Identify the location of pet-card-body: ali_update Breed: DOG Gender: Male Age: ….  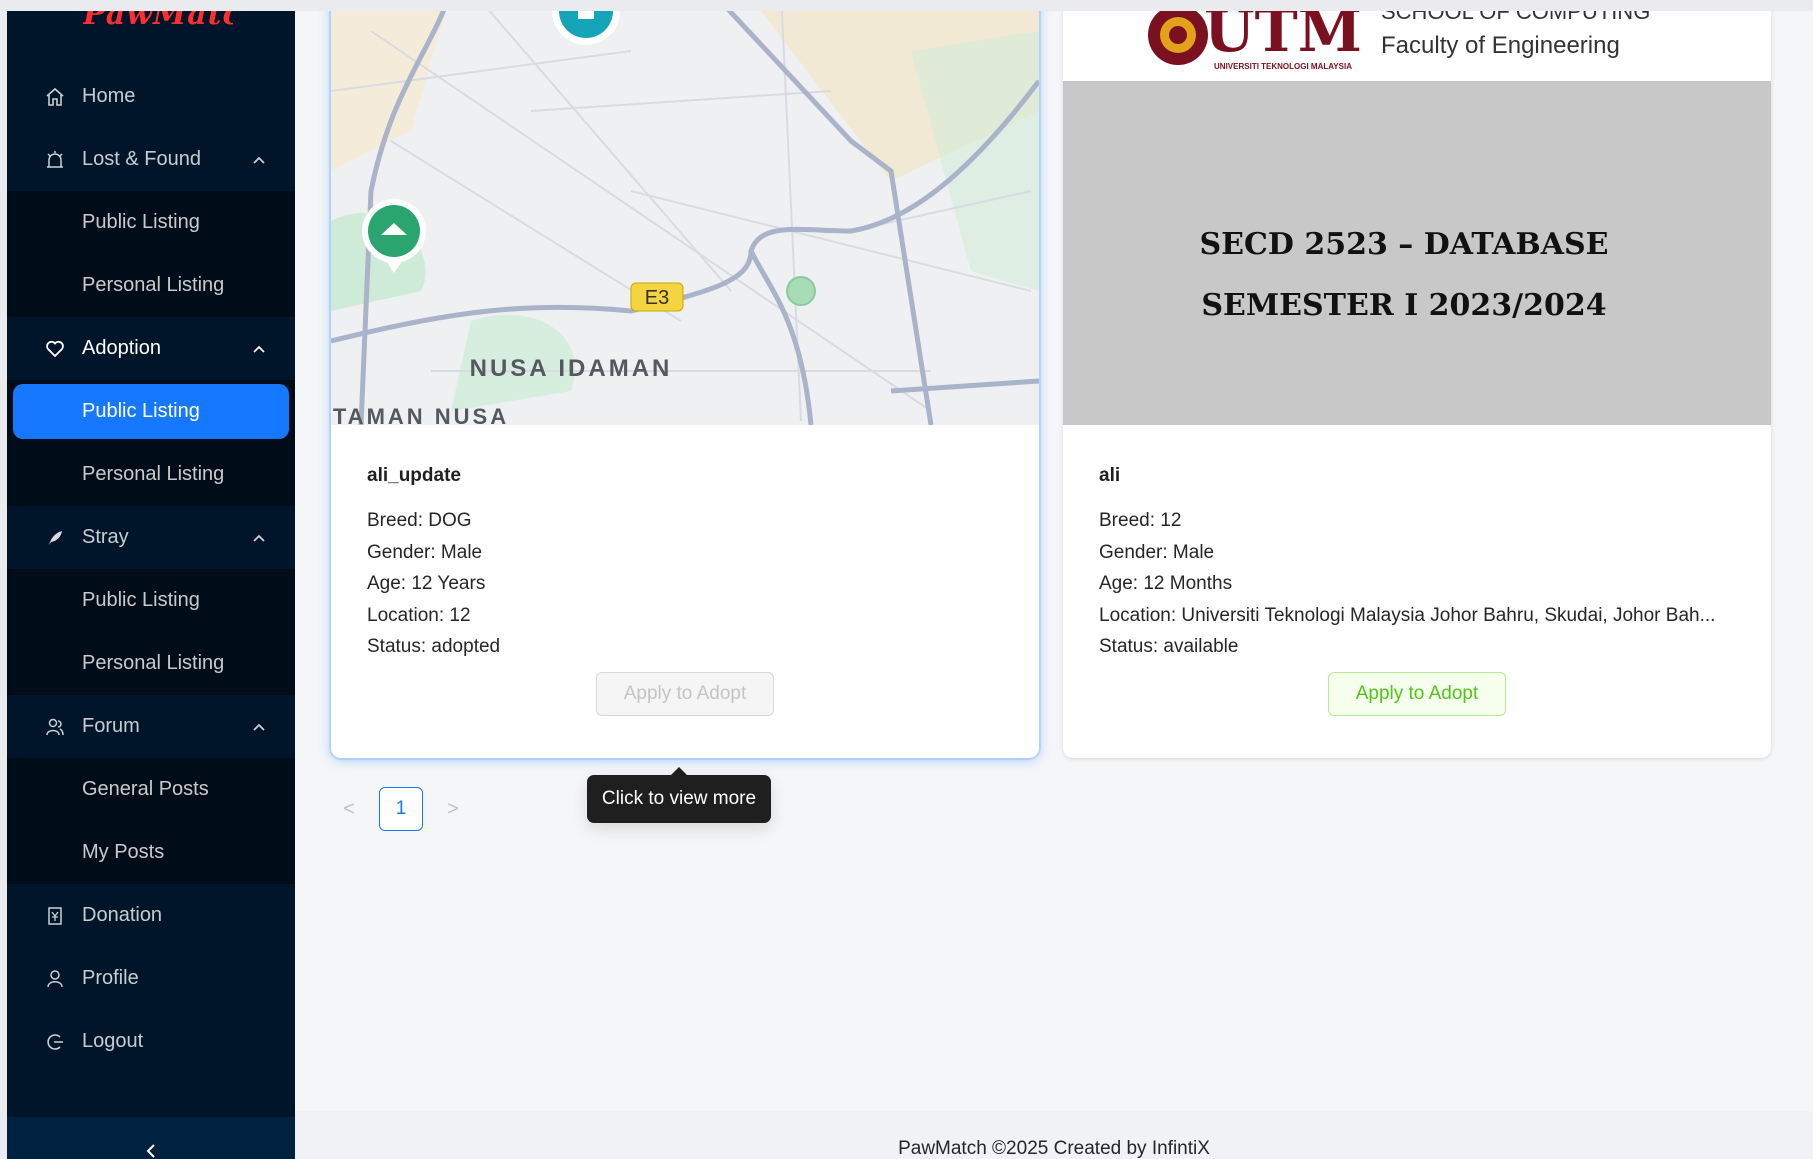
(688, 564).